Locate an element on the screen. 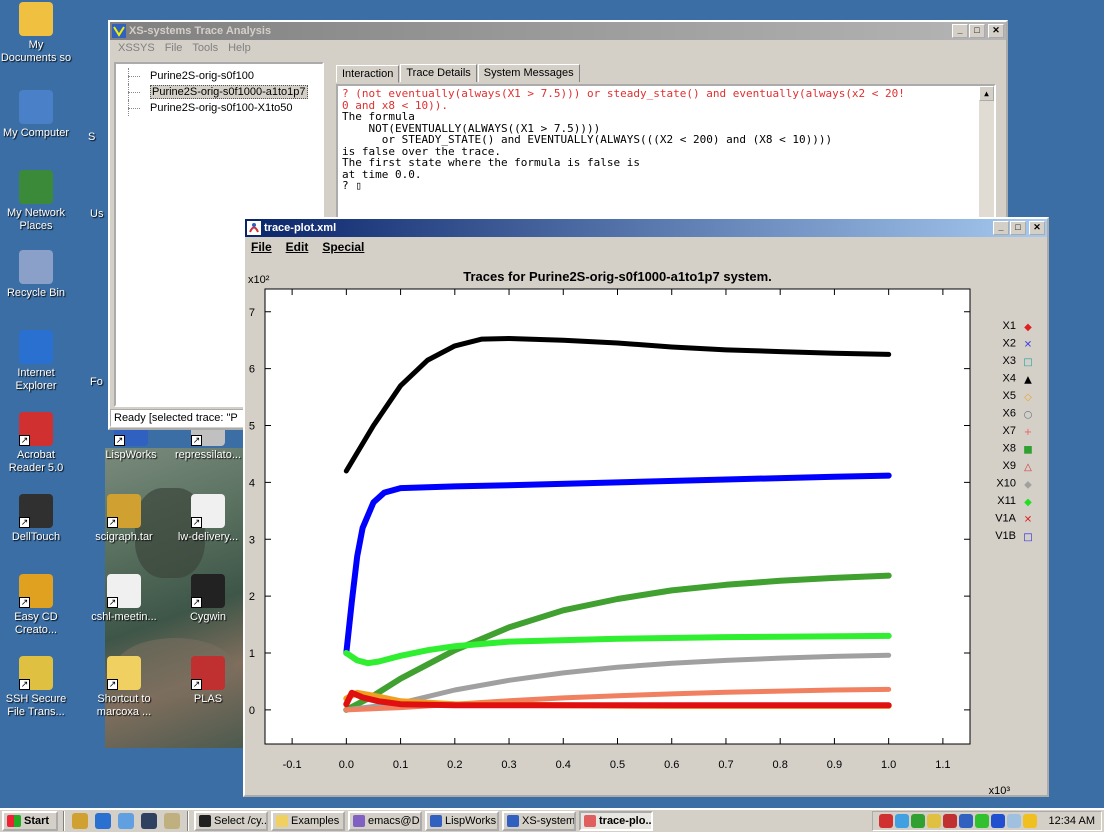 The height and width of the screenshot is (832, 1104). desktop-icon: Internet Explorer is located at coordinates (36, 361).